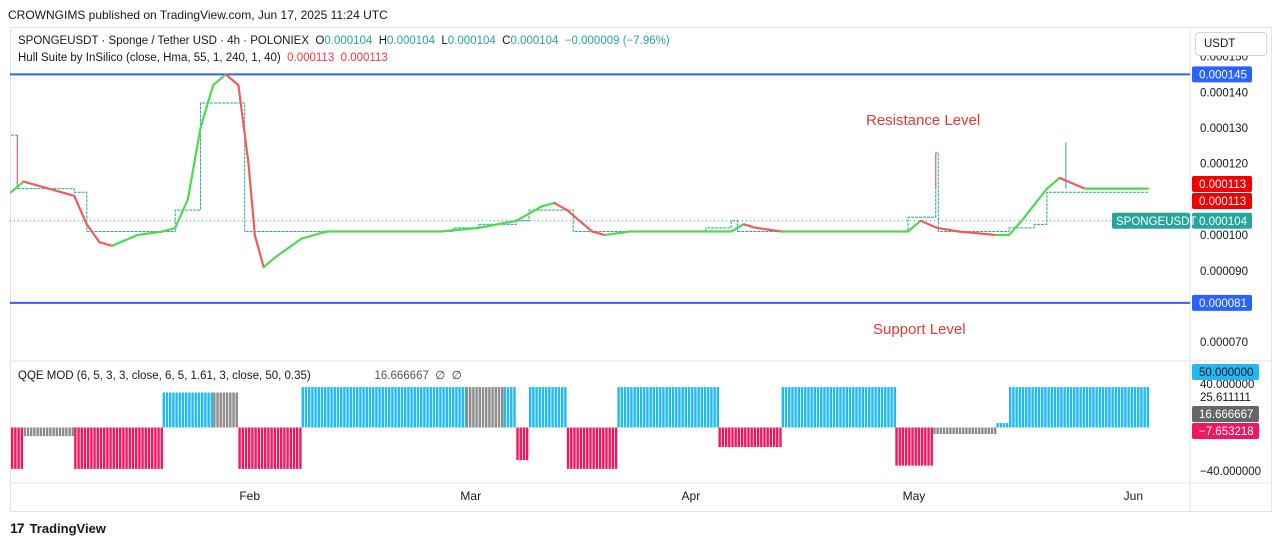  What do you see at coordinates (1225, 414) in the screenshot?
I see `qqe-label-b: 16.666667` at bounding box center [1225, 414].